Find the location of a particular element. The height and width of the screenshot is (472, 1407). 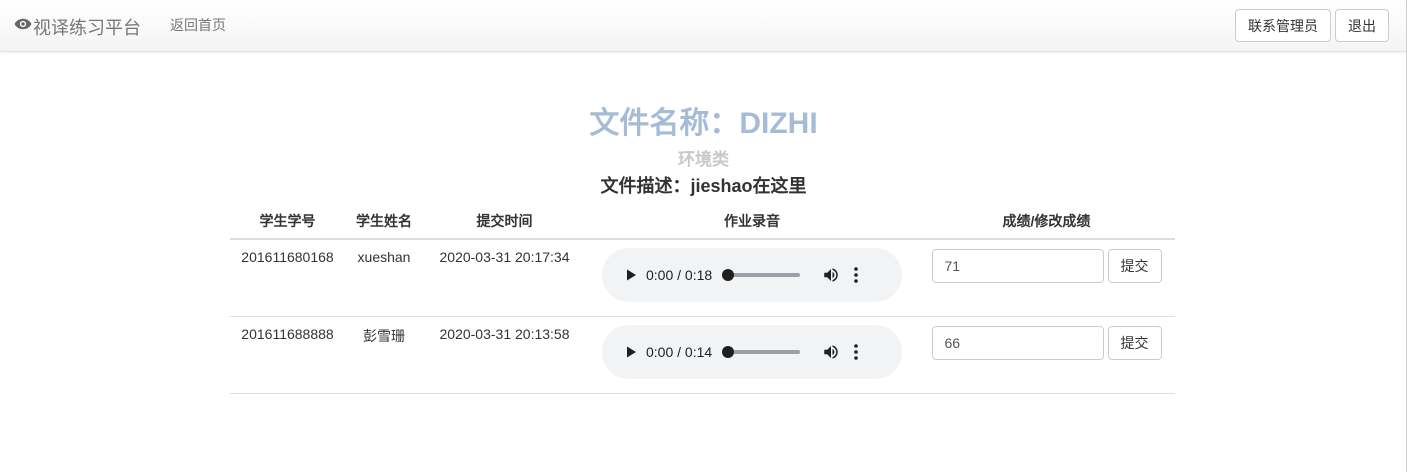

logout-button: 退出 is located at coordinates (1362, 25).